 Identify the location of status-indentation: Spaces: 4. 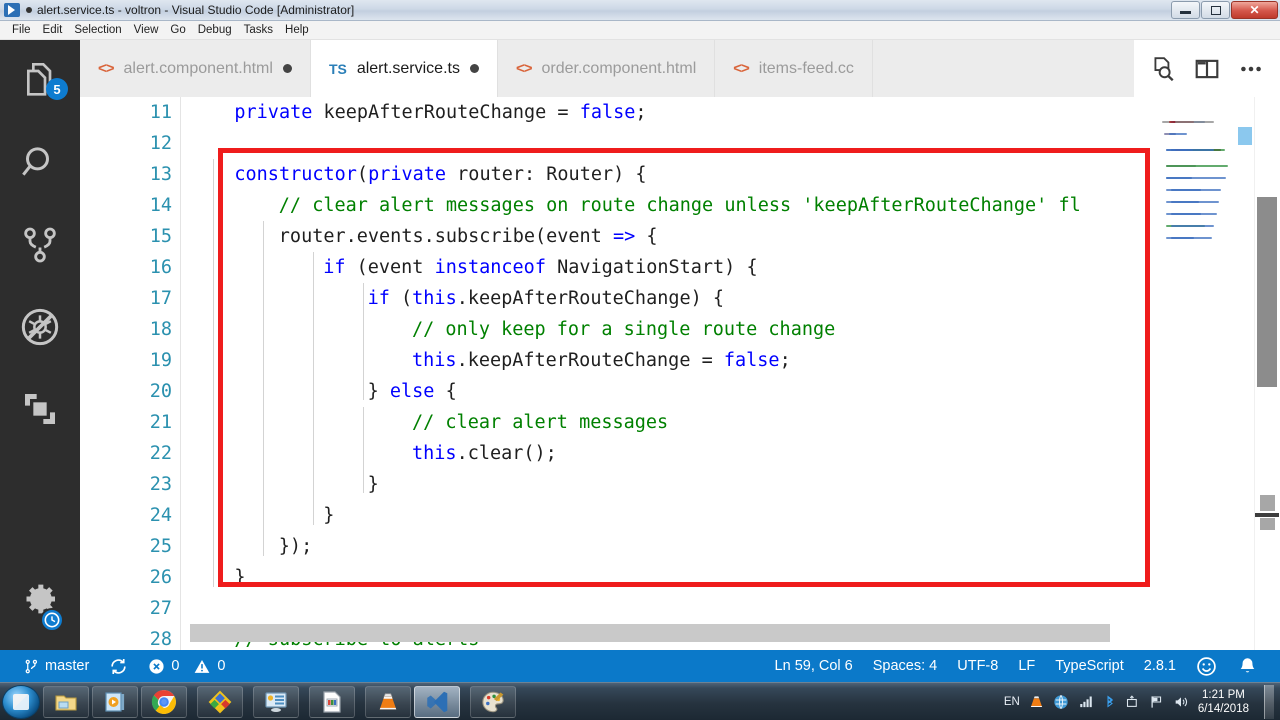
(905, 666).